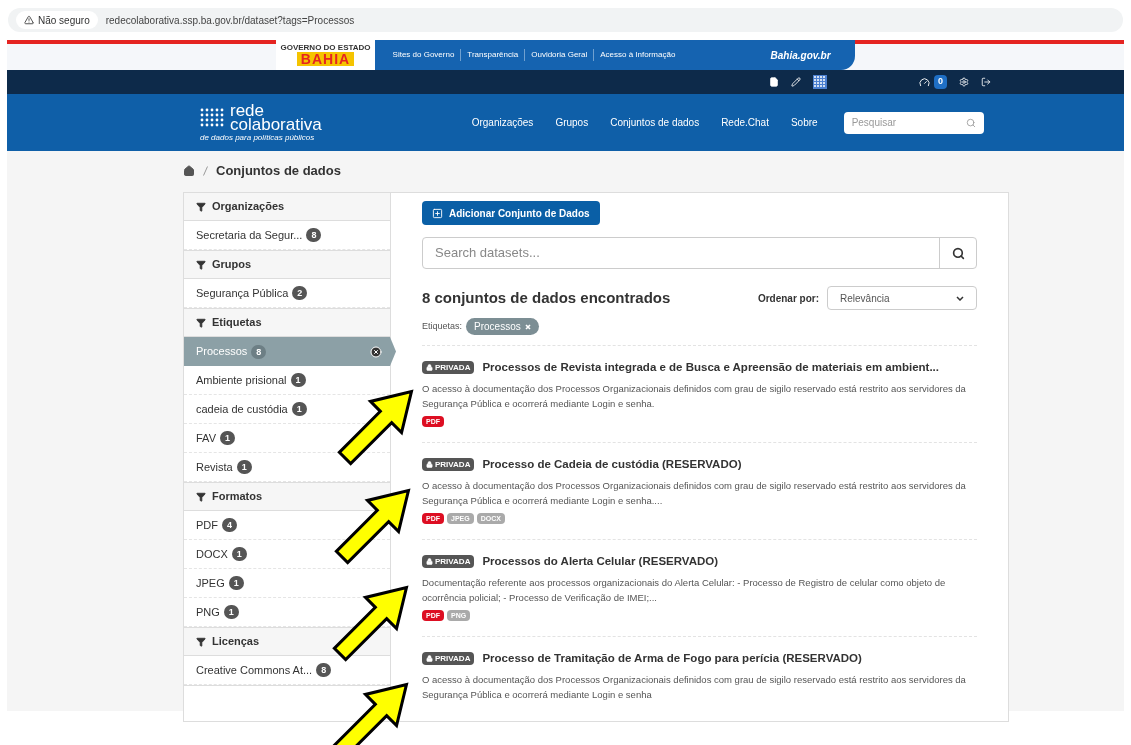 The width and height of the screenshot is (1131, 745). What do you see at coordinates (251, 409) in the screenshot?
I see `facet-item: cadeia de custódia 1` at bounding box center [251, 409].